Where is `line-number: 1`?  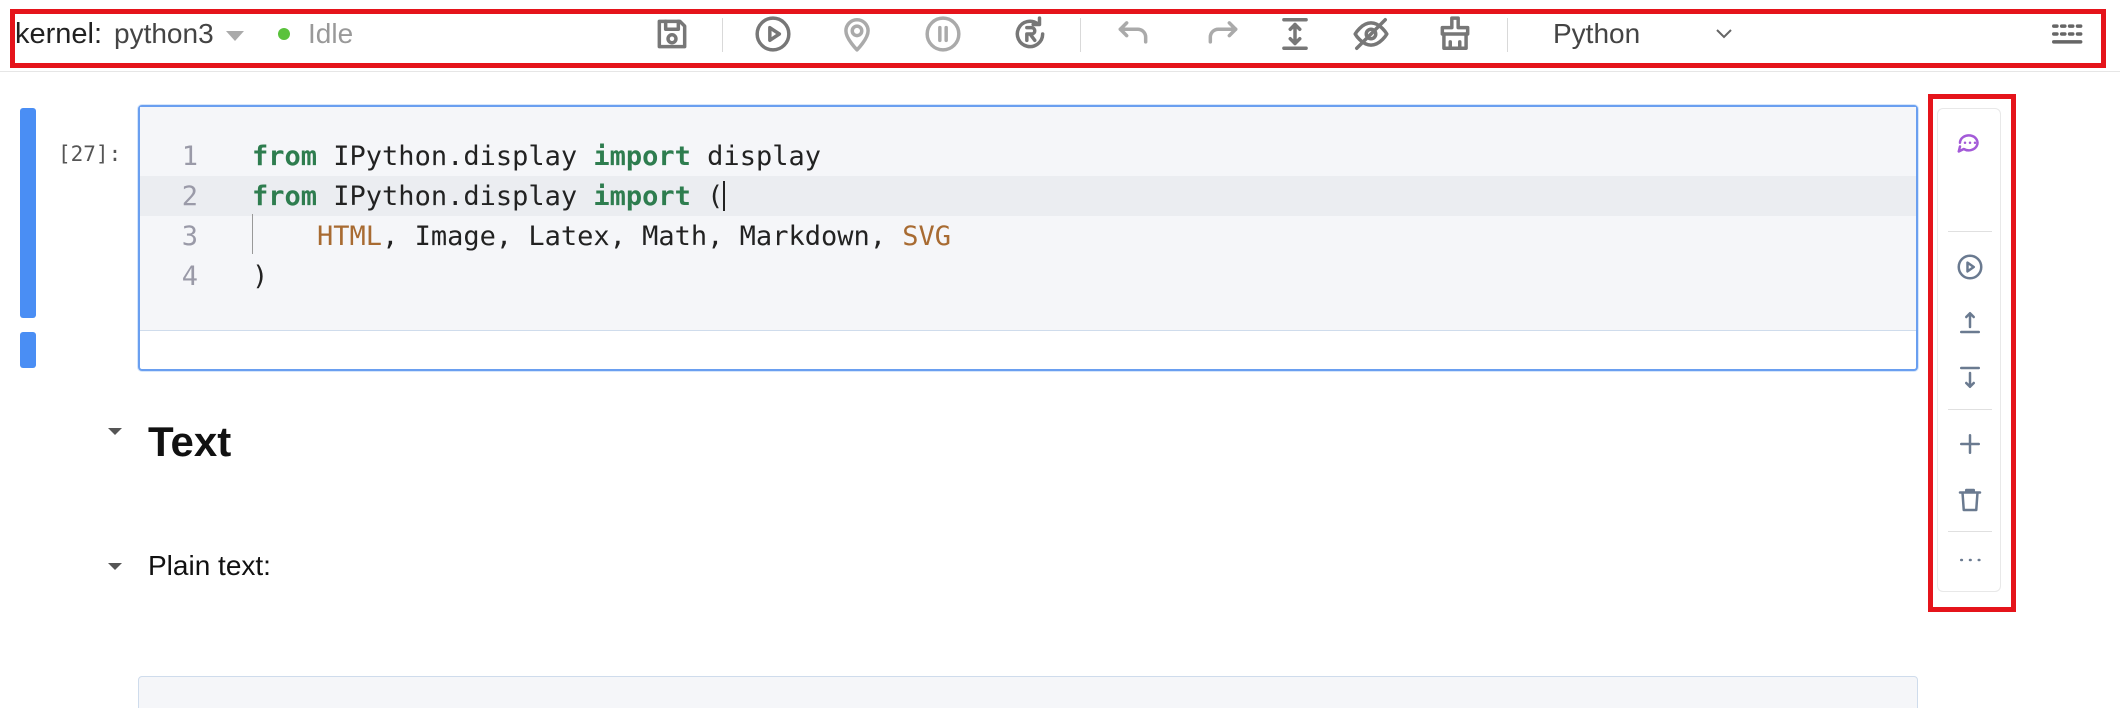 line-number: 1 is located at coordinates (189, 156).